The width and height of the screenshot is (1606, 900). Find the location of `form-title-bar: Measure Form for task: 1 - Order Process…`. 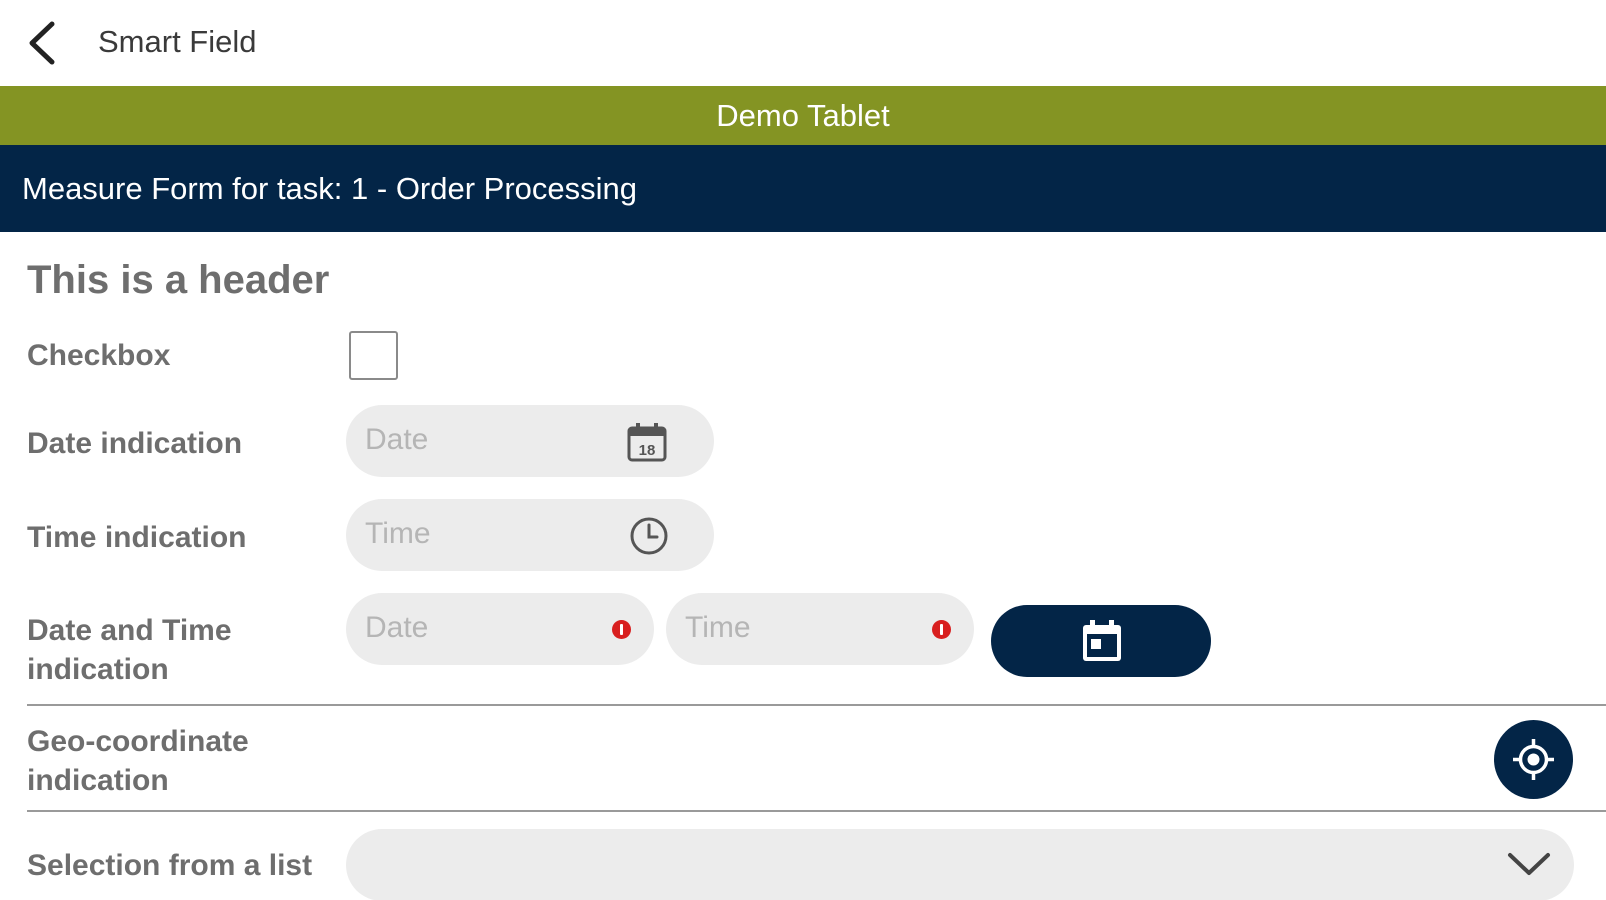

form-title-bar: Measure Form for task: 1 - Order Process… is located at coordinates (803, 188).